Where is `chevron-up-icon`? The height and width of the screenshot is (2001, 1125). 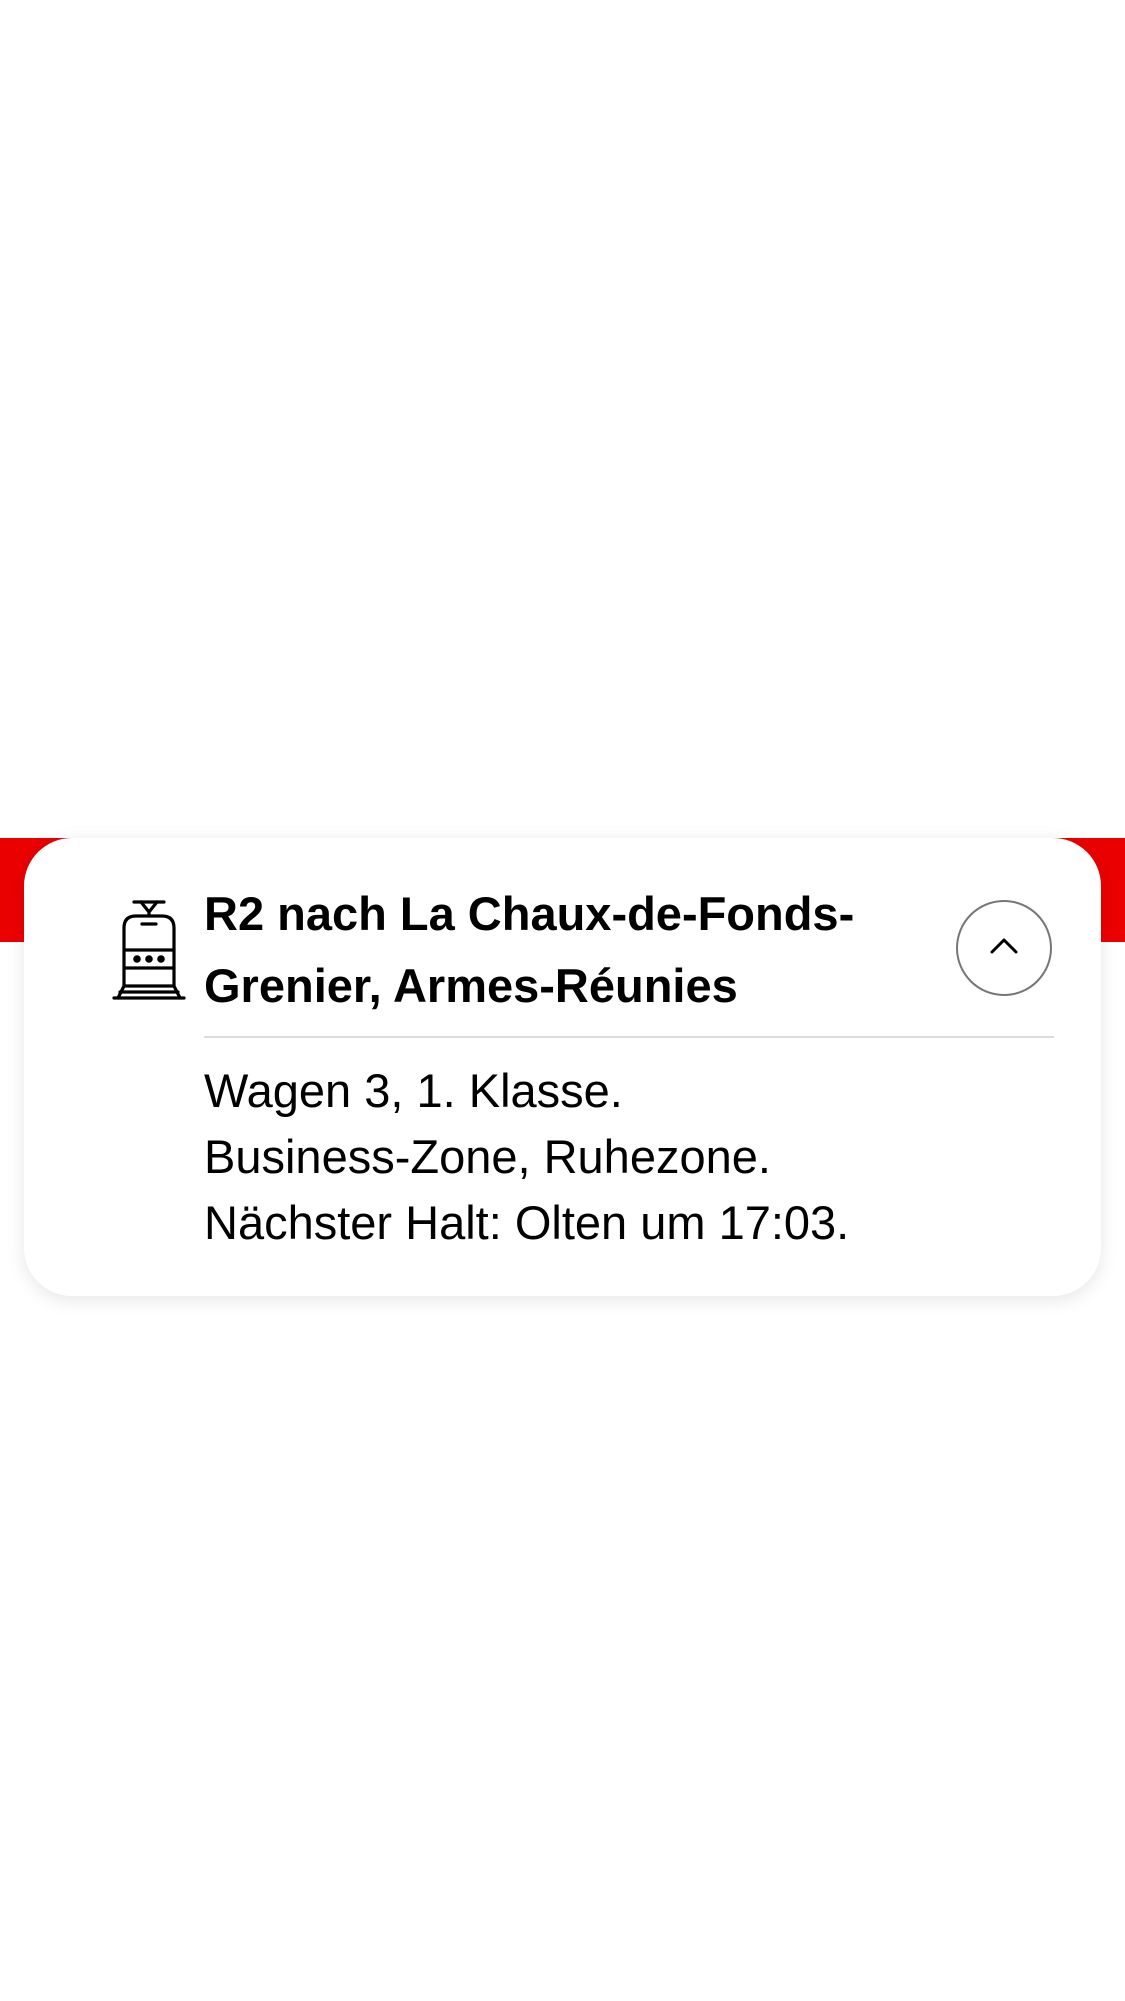 chevron-up-icon is located at coordinates (1004, 948).